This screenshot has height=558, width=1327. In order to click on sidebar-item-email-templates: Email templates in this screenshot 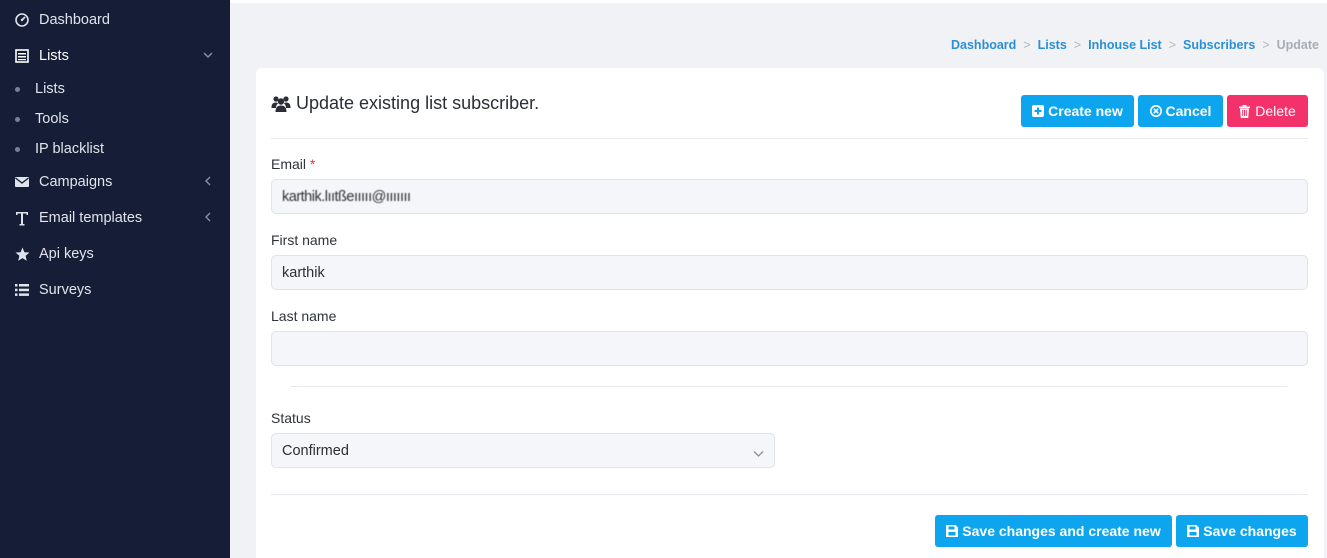, I will do `click(115, 218)`.